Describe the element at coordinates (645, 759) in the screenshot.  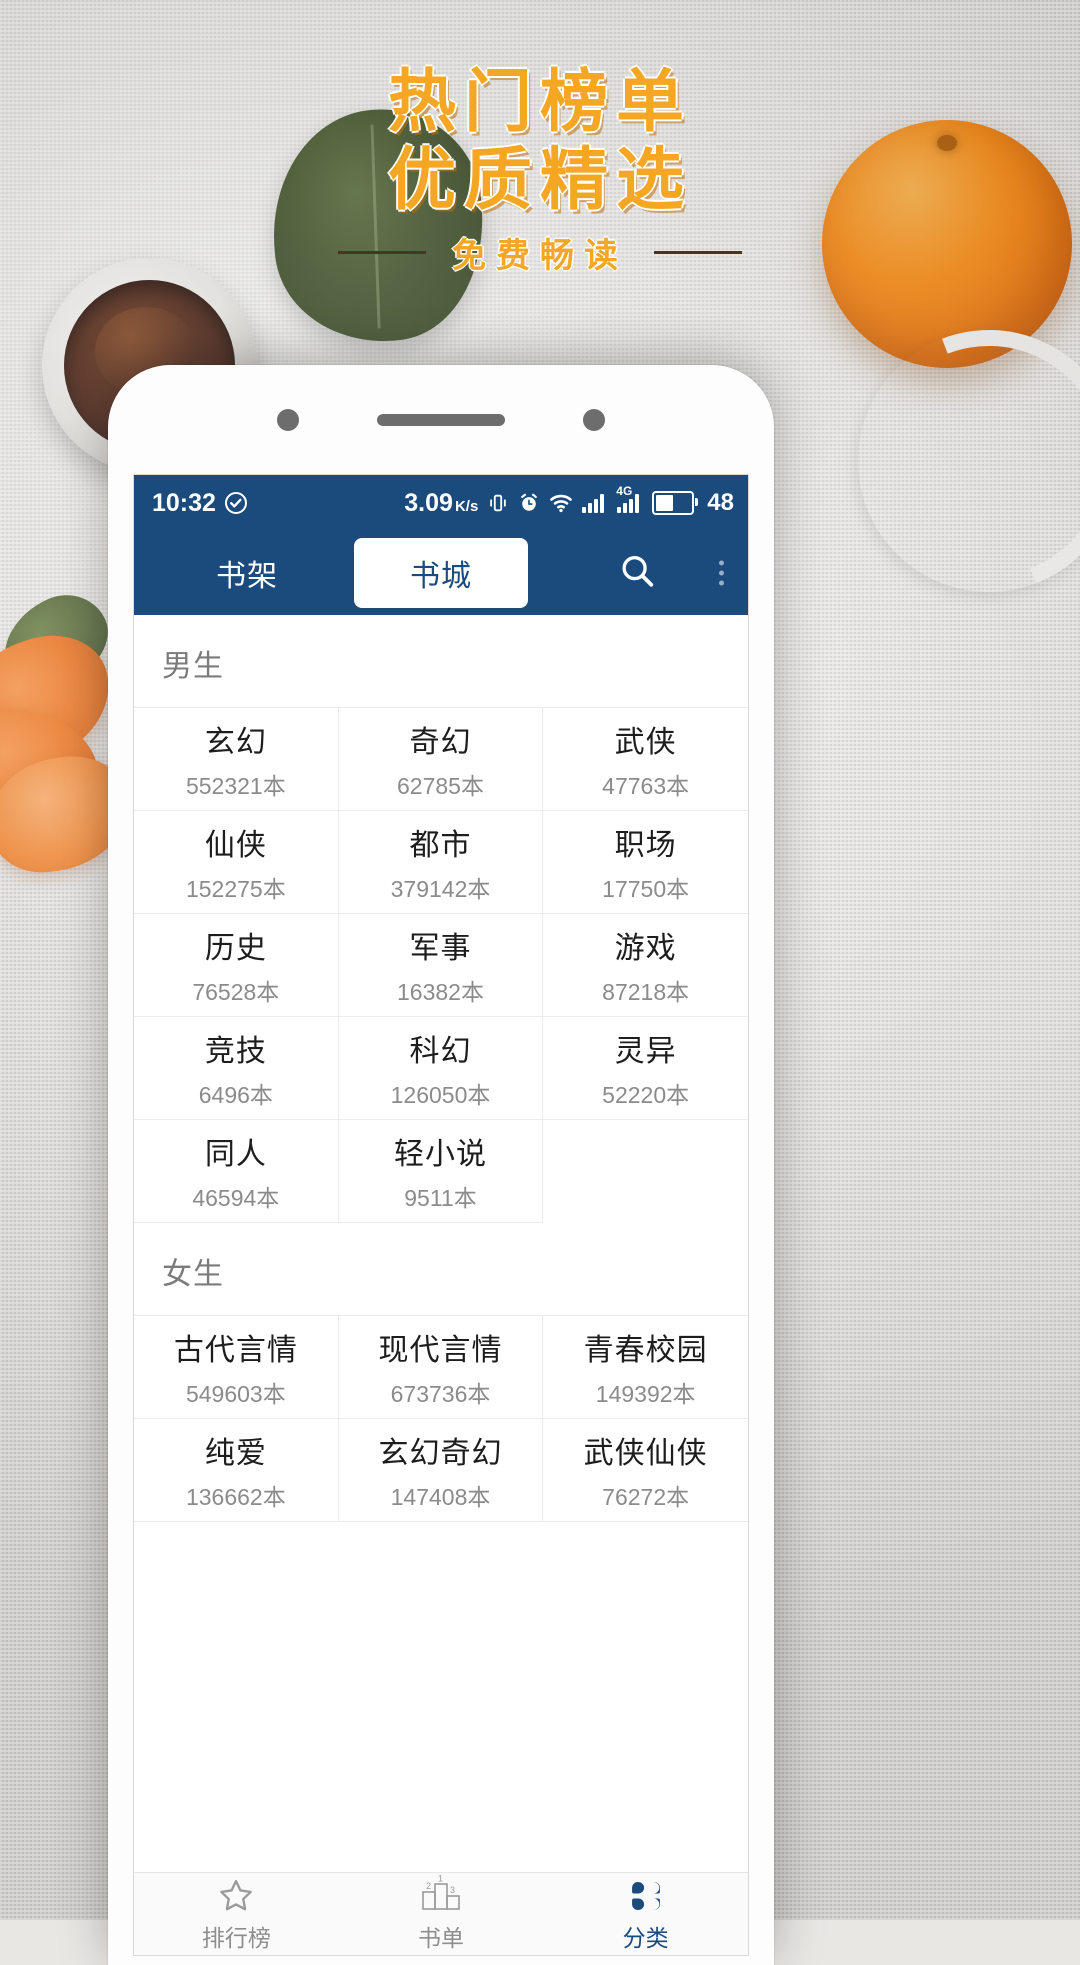
I see `category-cell: 武侠 47763本` at that location.